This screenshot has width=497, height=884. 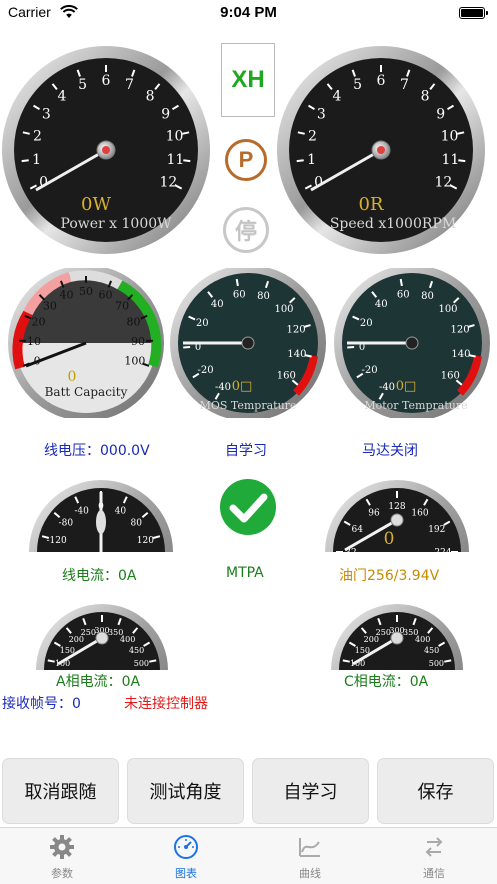 What do you see at coordinates (436, 530) in the screenshot?
I see `throttle-tick-label: 192` at bounding box center [436, 530].